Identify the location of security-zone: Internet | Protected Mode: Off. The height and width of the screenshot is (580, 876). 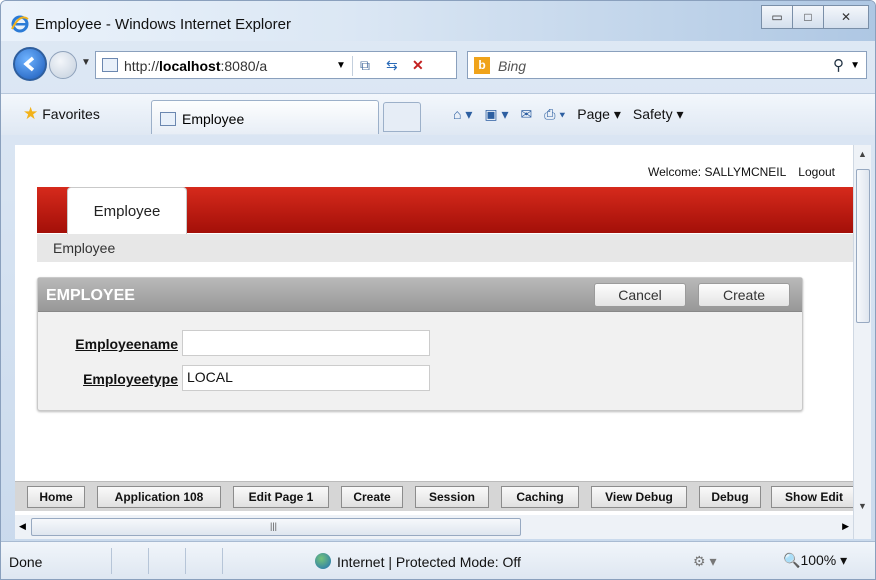
(418, 561).